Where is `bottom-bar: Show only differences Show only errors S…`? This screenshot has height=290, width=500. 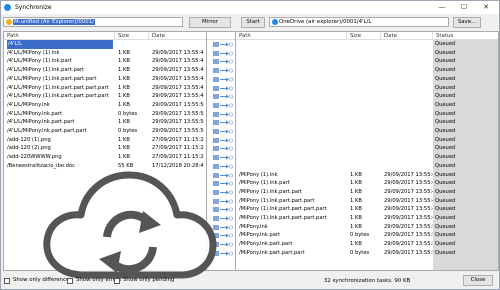
bottom-bar: Show only differences Show only errors S… is located at coordinates (250, 281).